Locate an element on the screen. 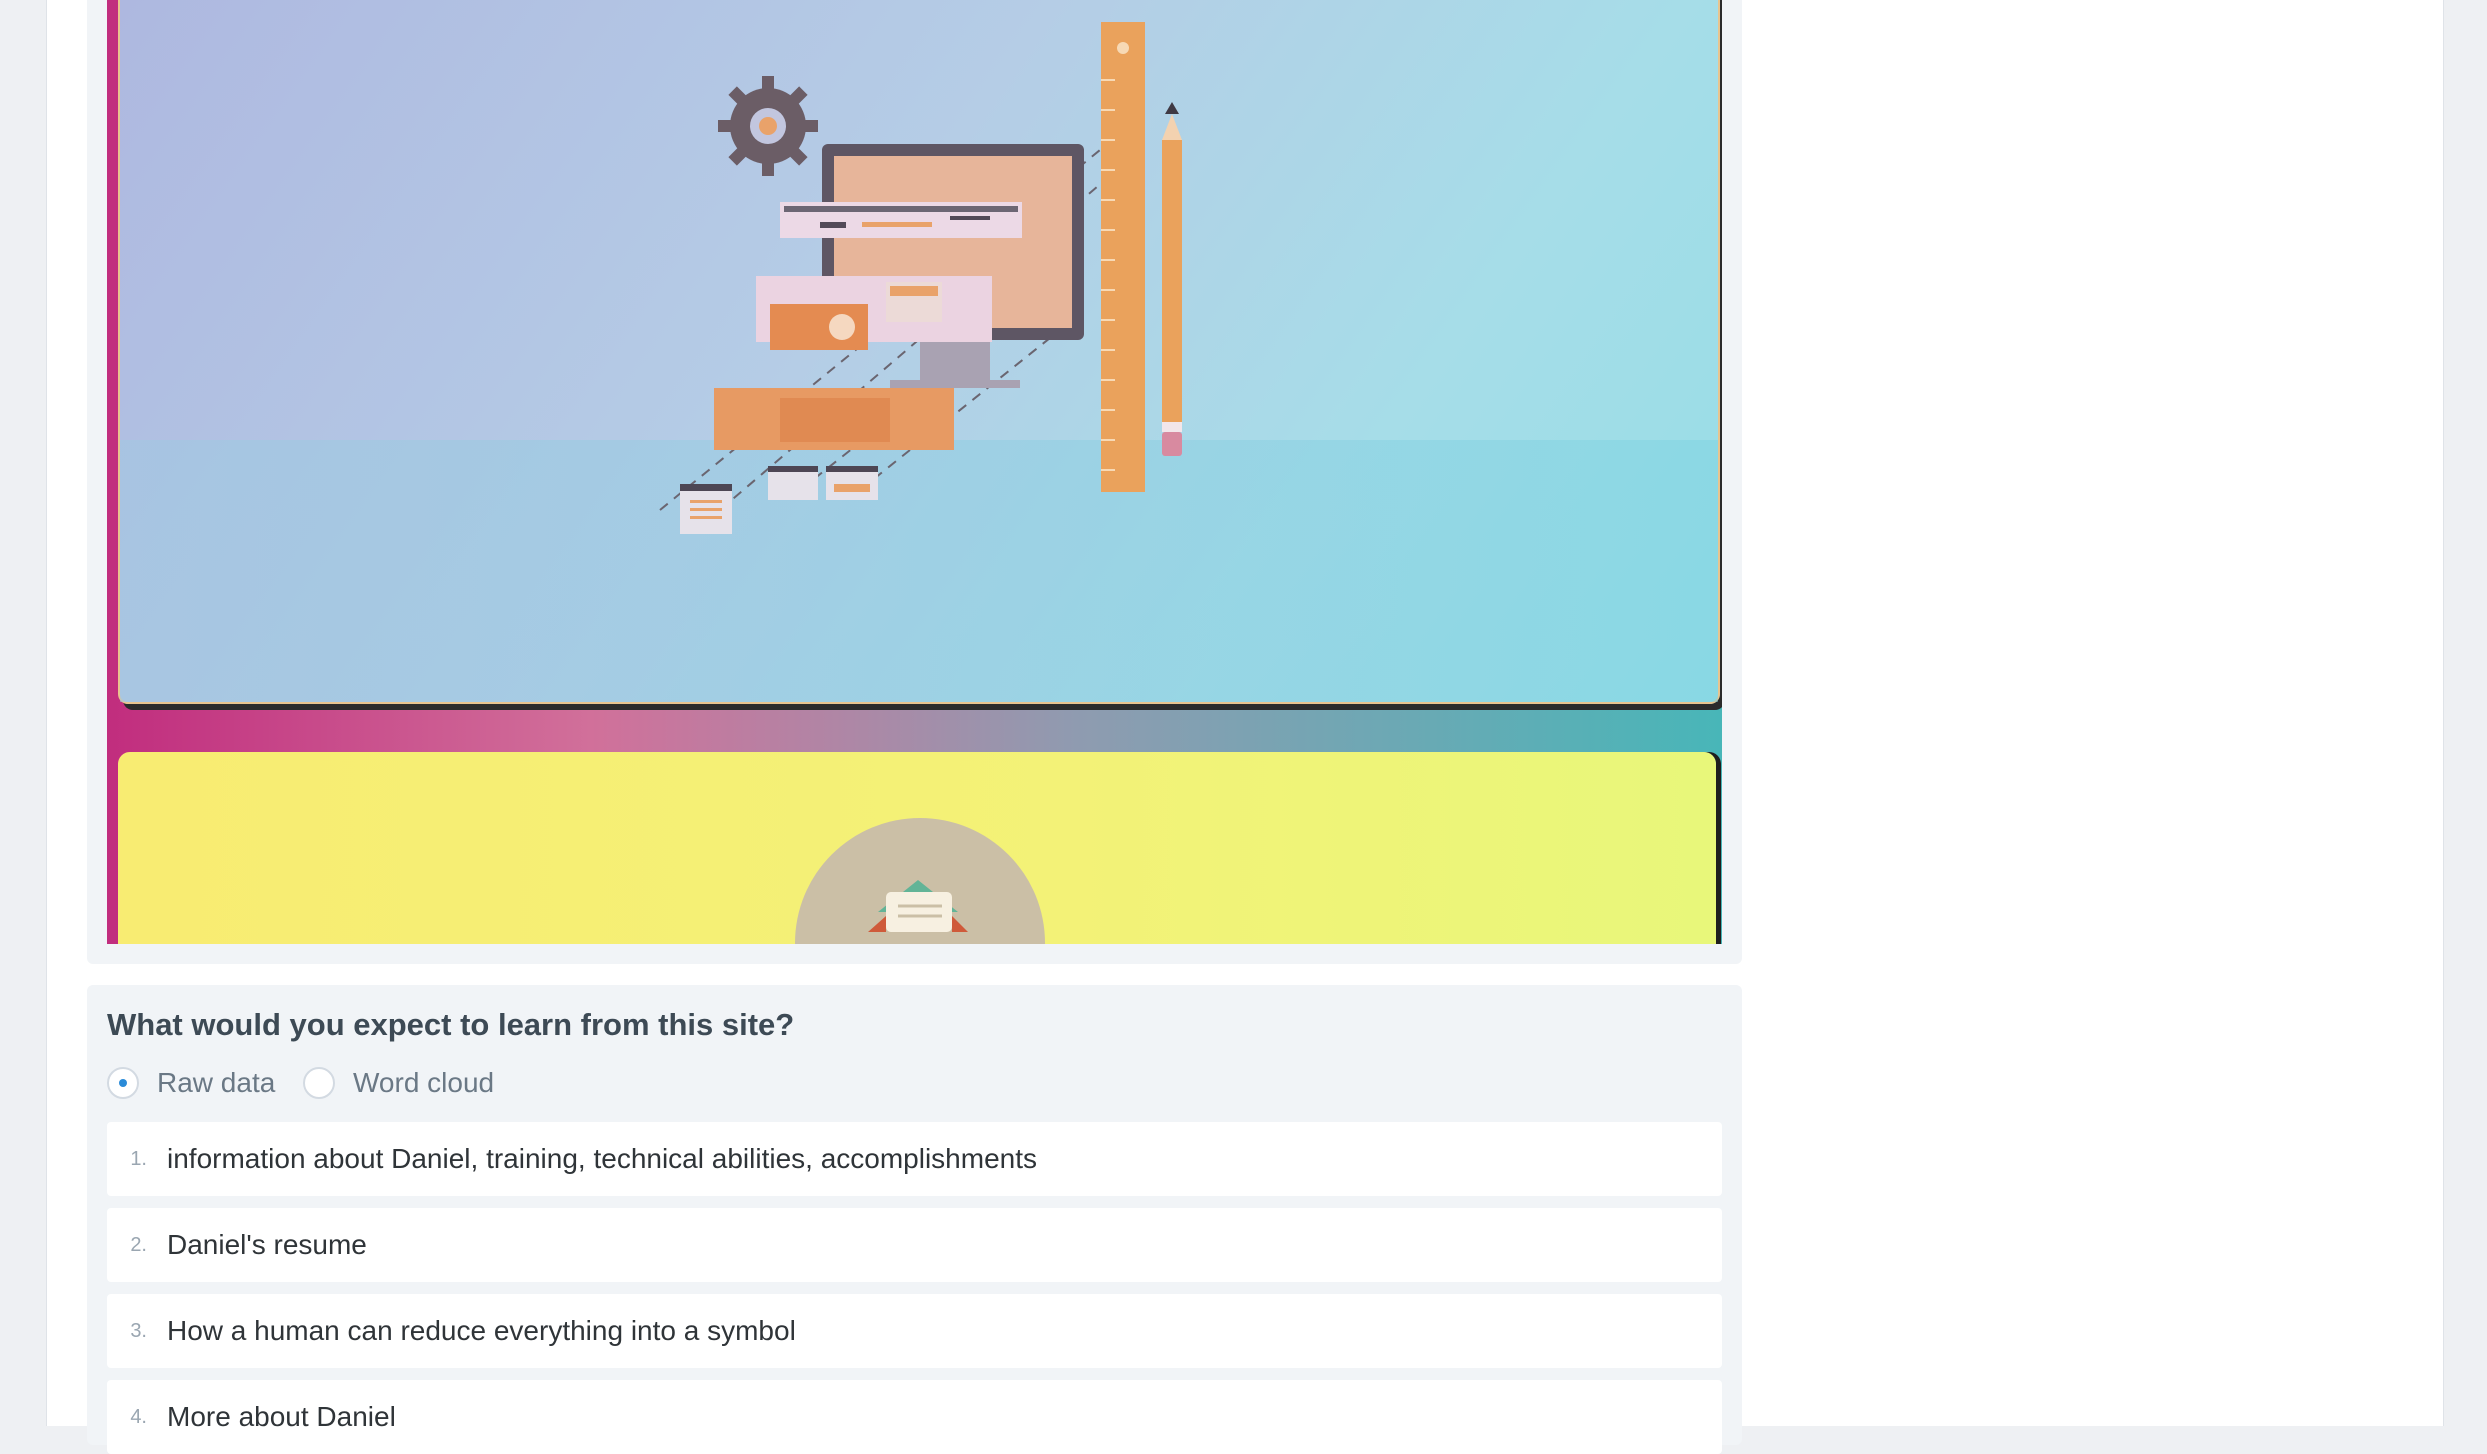 The width and height of the screenshot is (2487, 1454). word-cloud-label: Word cloud is located at coordinates (424, 1082).